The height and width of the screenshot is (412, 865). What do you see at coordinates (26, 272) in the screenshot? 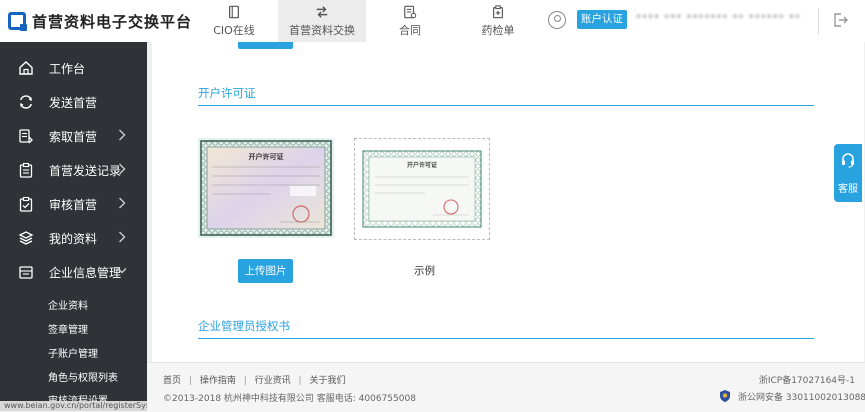
I see `enterprise-icon` at bounding box center [26, 272].